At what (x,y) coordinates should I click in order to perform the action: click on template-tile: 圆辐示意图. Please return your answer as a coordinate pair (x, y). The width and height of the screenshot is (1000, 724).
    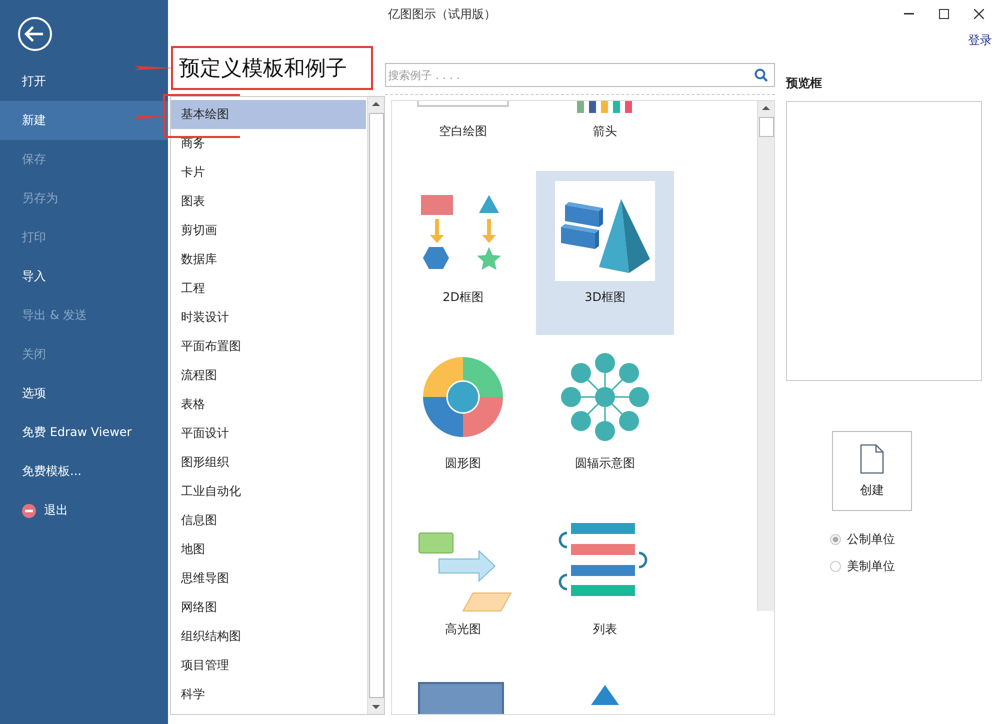
    Looking at the image, I should click on (605, 419).